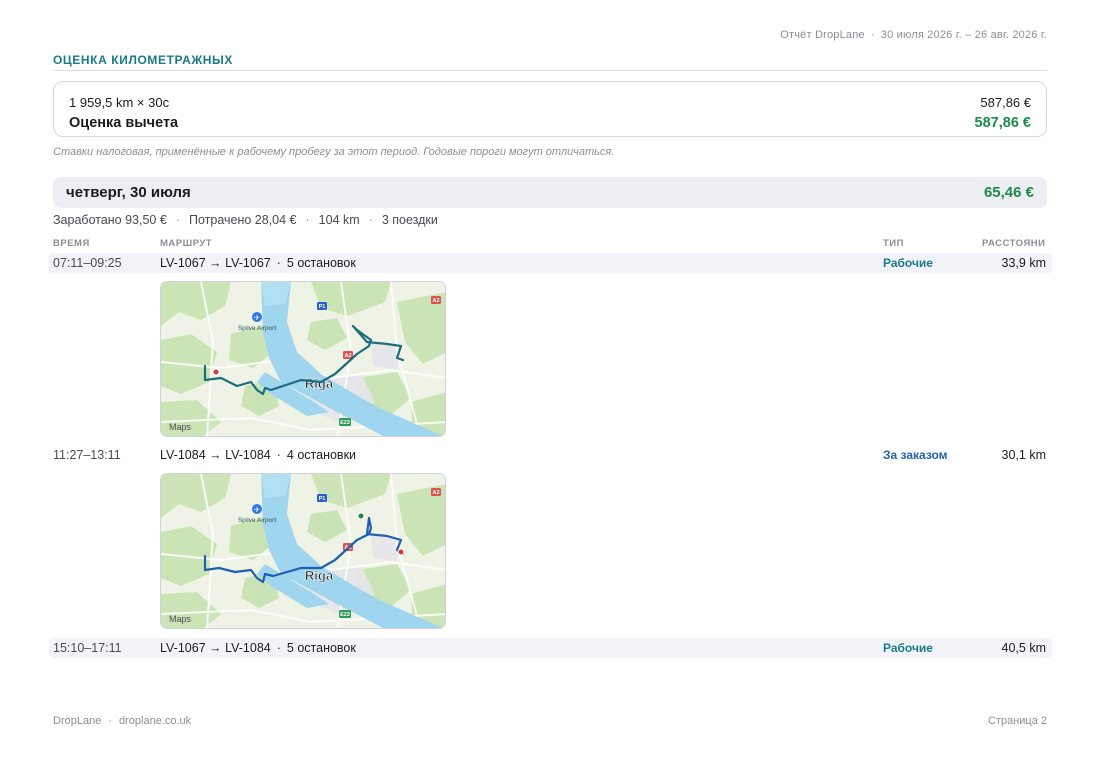  I want to click on deduction-row: Оценка вычета 587,86 €, so click(550, 123).